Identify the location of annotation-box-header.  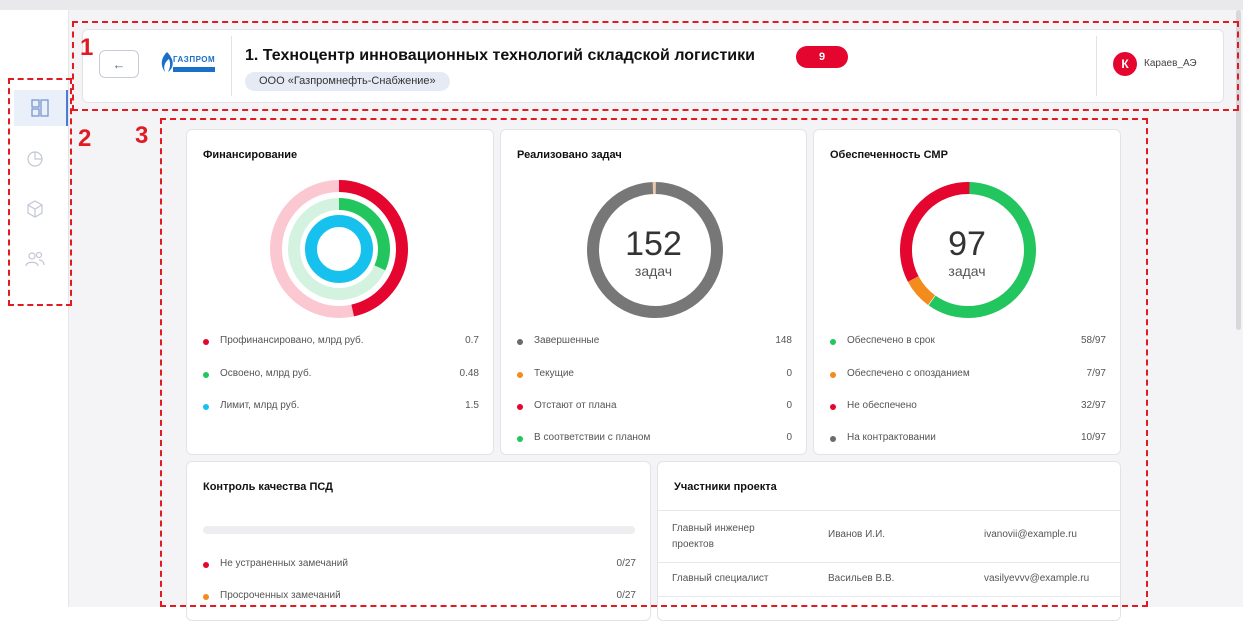
(655, 66).